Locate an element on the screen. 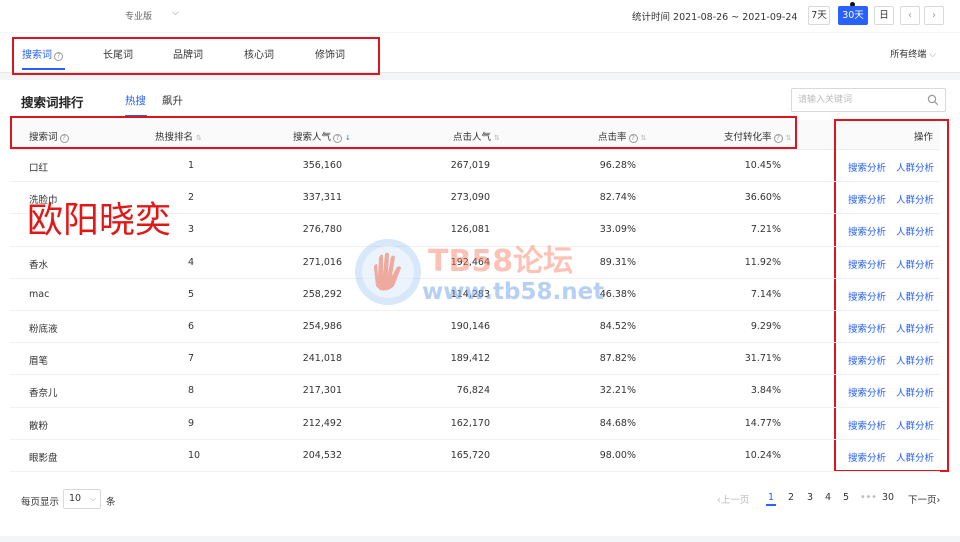 The image size is (960, 542). range-day-button: 日 is located at coordinates (884, 15).